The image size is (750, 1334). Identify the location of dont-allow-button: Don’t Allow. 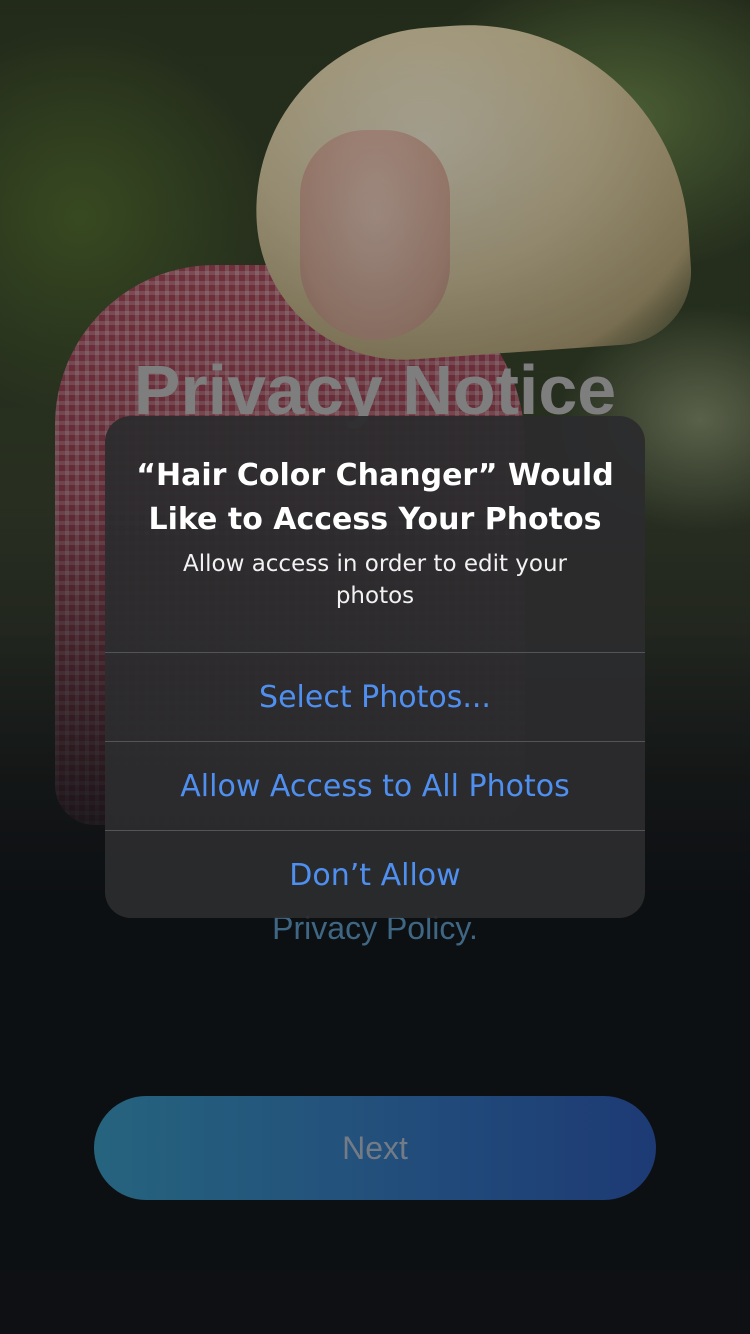
(375, 874).